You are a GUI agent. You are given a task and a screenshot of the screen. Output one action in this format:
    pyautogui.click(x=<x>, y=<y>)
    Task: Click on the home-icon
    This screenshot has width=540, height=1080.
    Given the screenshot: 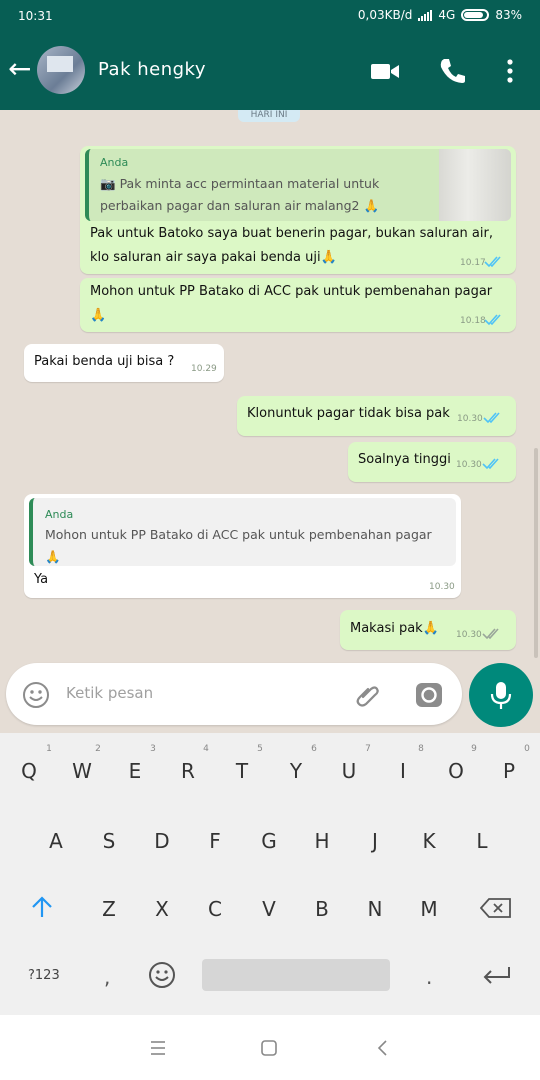 What is the action you would take?
    pyautogui.click(x=269, y=1048)
    